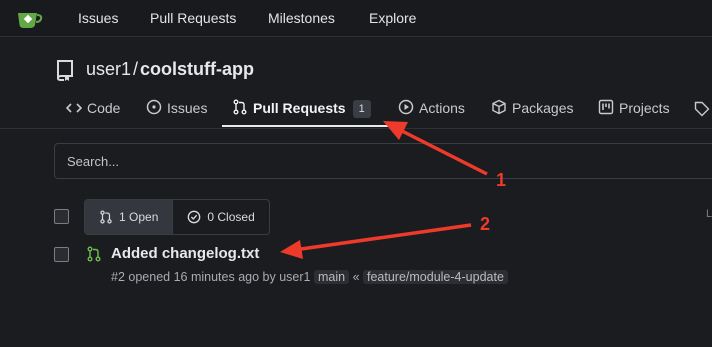  I want to click on tab-code: Code, so click(93, 108).